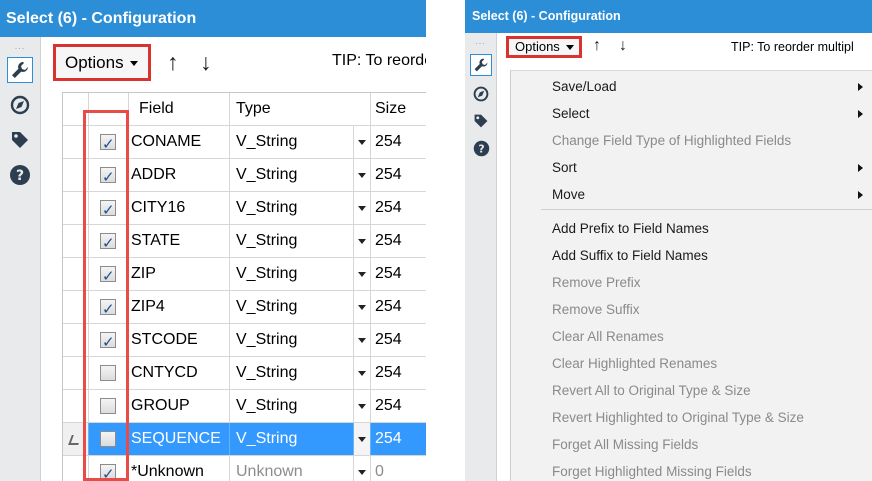 The height and width of the screenshot is (481, 872). What do you see at coordinates (179, 208) in the screenshot?
I see `field-name: CITY16` at bounding box center [179, 208].